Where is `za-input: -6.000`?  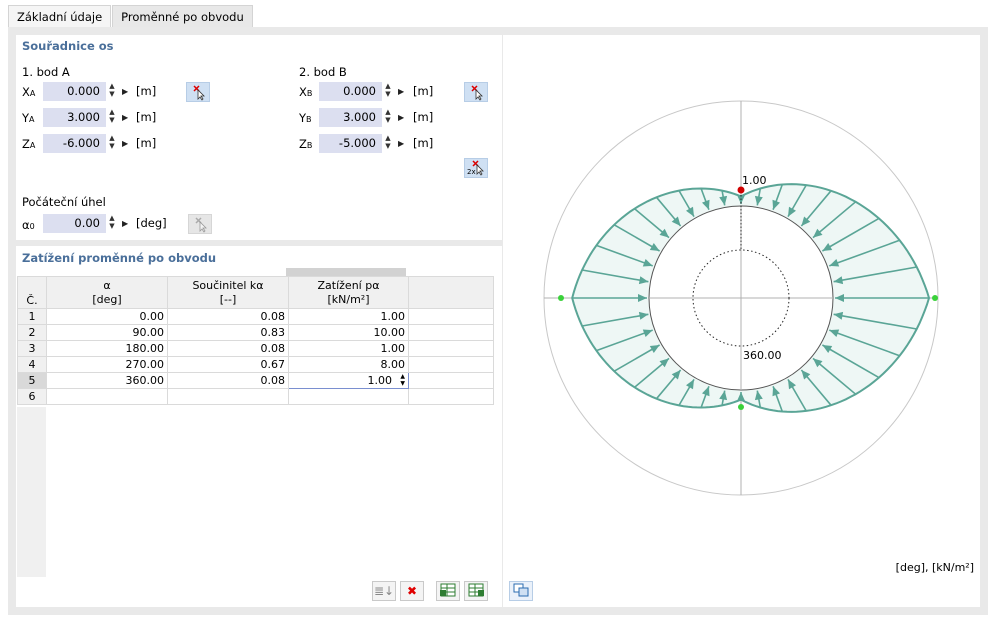 za-input: -6.000 is located at coordinates (74, 143).